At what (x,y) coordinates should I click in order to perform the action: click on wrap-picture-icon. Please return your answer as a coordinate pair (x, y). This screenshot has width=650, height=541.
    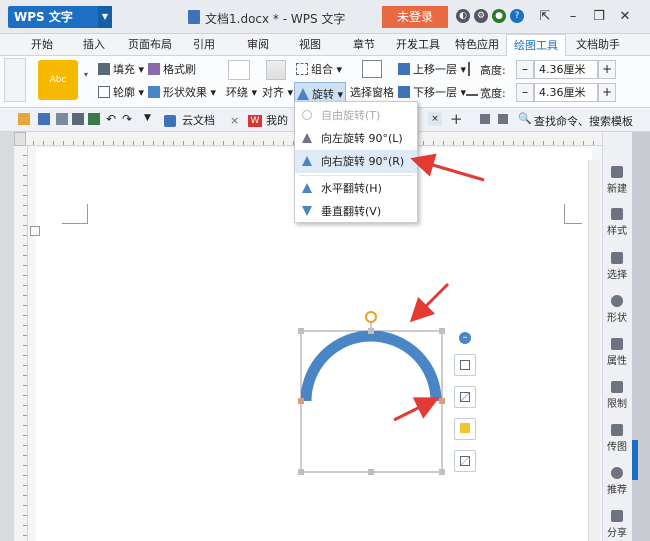
    Looking at the image, I should click on (239, 70).